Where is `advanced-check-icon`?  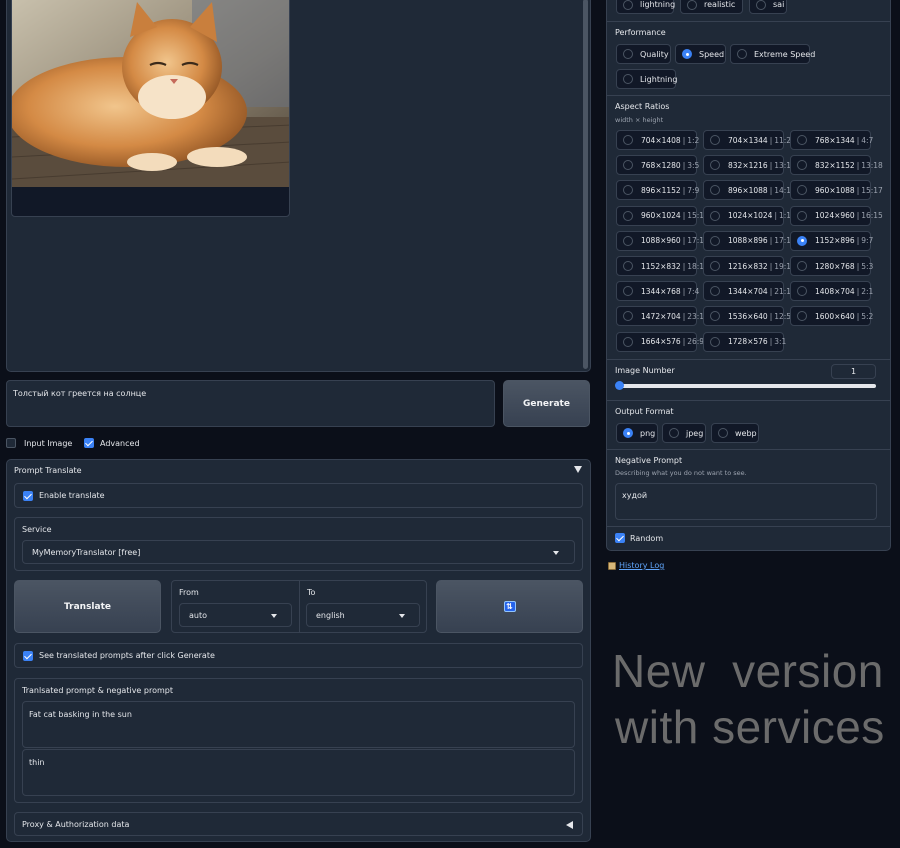 advanced-check-icon is located at coordinates (89, 443).